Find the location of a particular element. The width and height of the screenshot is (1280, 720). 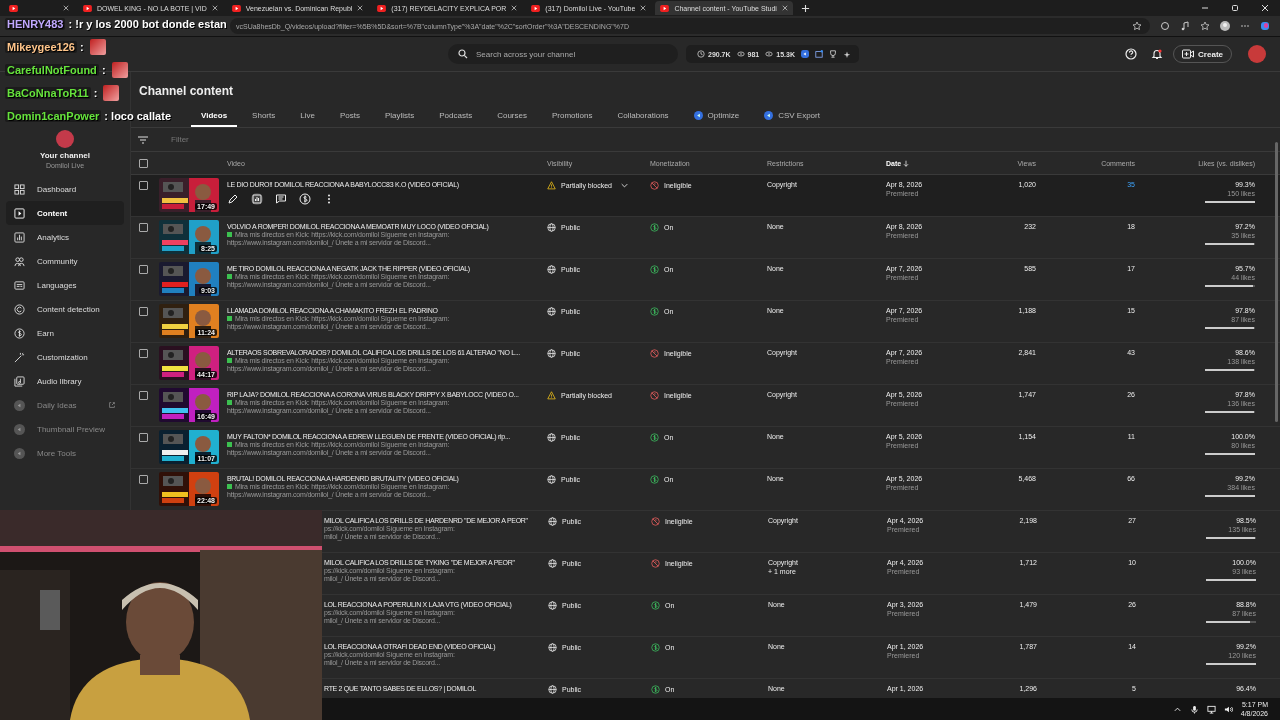

nav-item: Community is located at coordinates (65, 261).